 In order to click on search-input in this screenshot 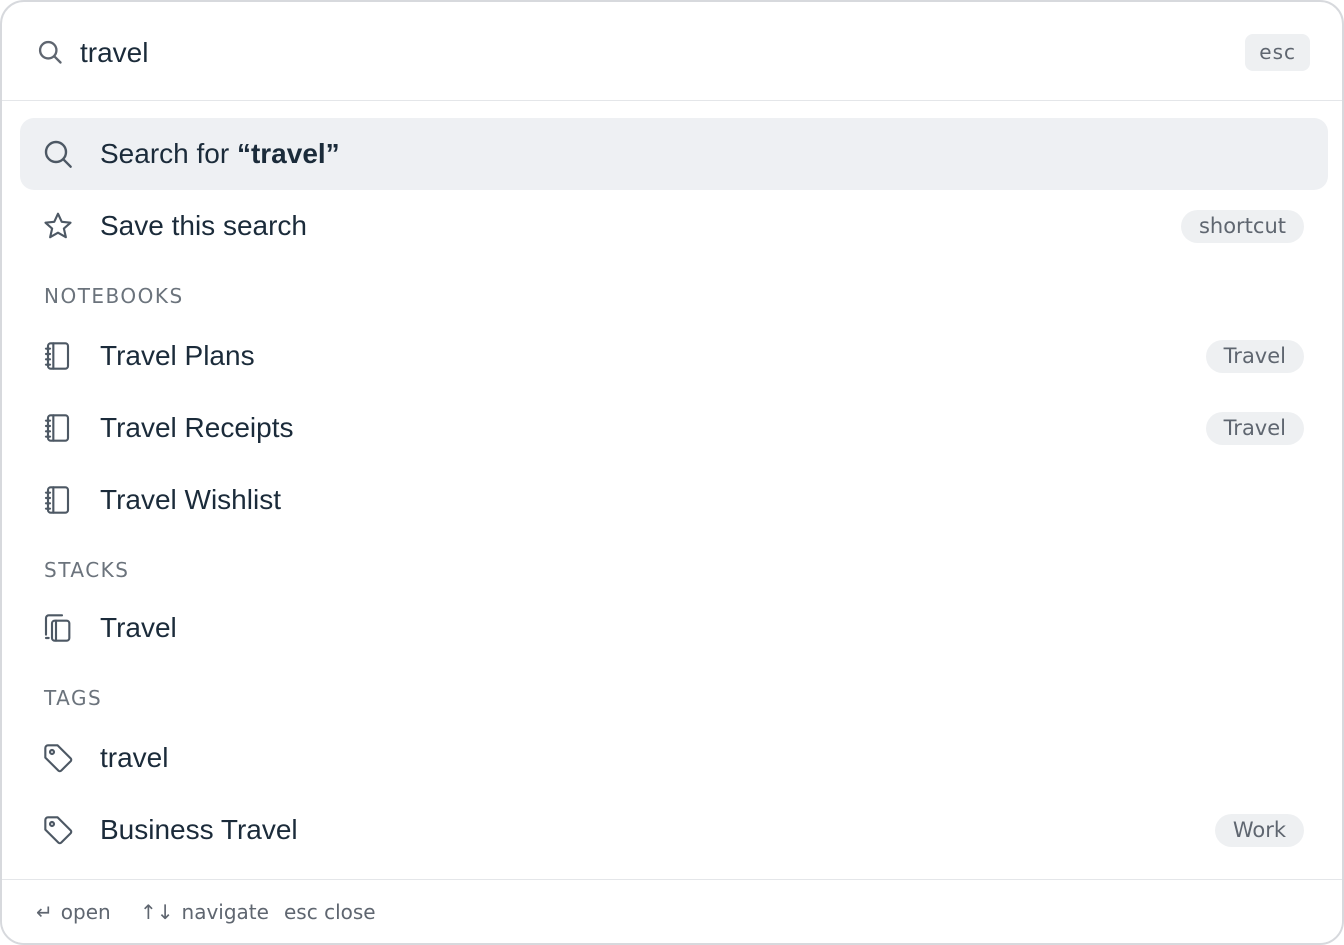, I will do `click(630, 53)`.